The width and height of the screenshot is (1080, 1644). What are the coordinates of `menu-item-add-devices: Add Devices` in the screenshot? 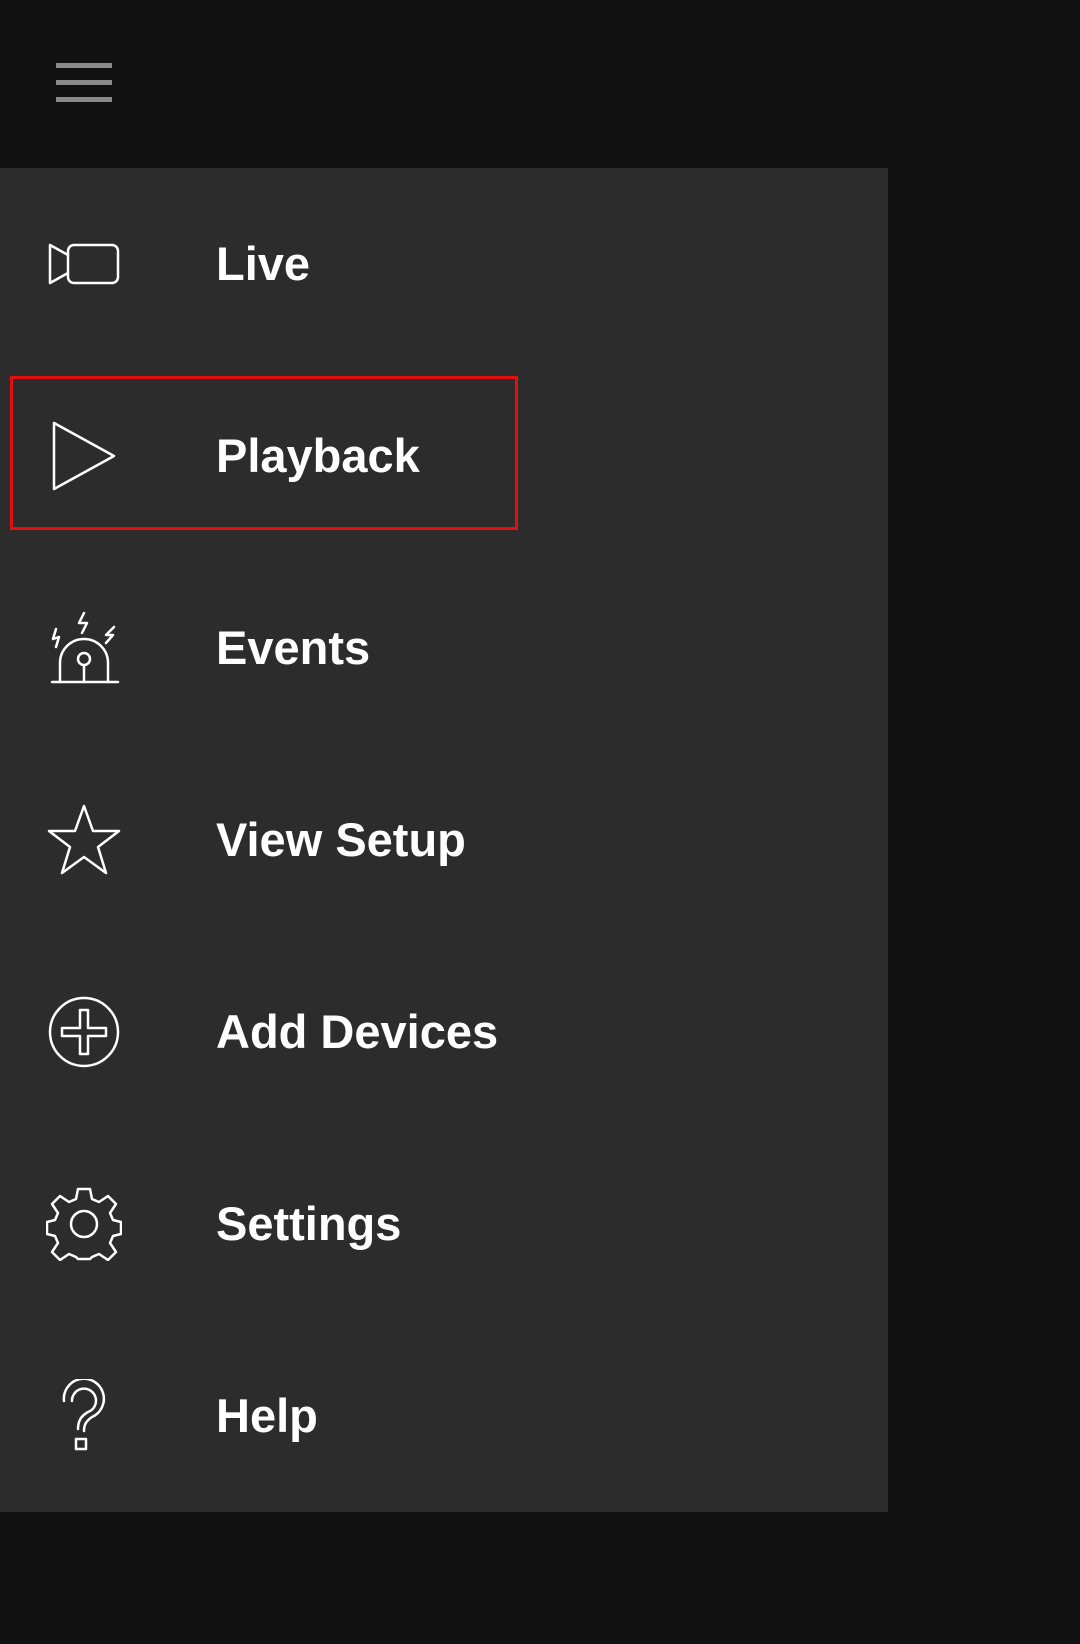 It's located at (444, 1032).